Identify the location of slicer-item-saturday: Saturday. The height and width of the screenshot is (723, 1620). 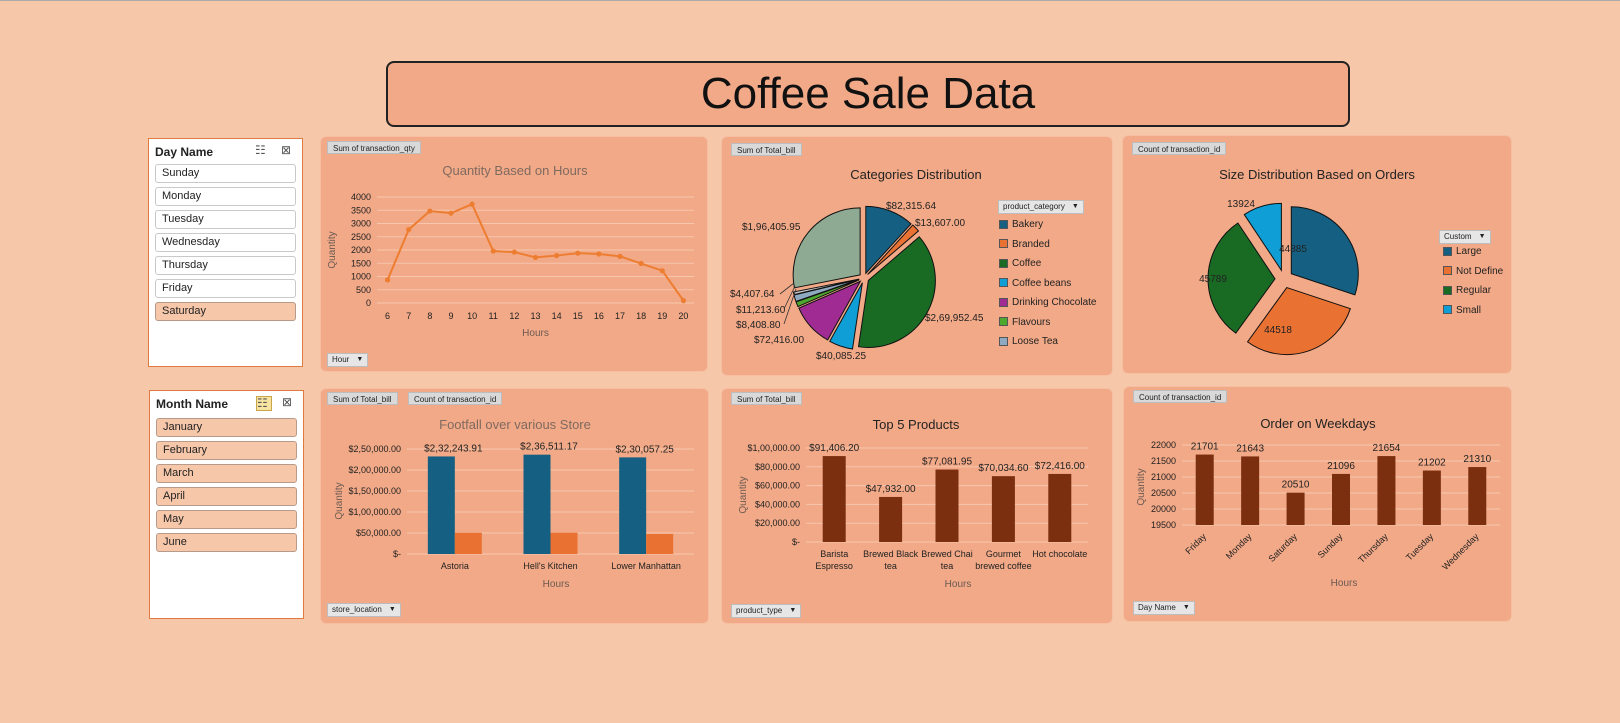
(225, 311).